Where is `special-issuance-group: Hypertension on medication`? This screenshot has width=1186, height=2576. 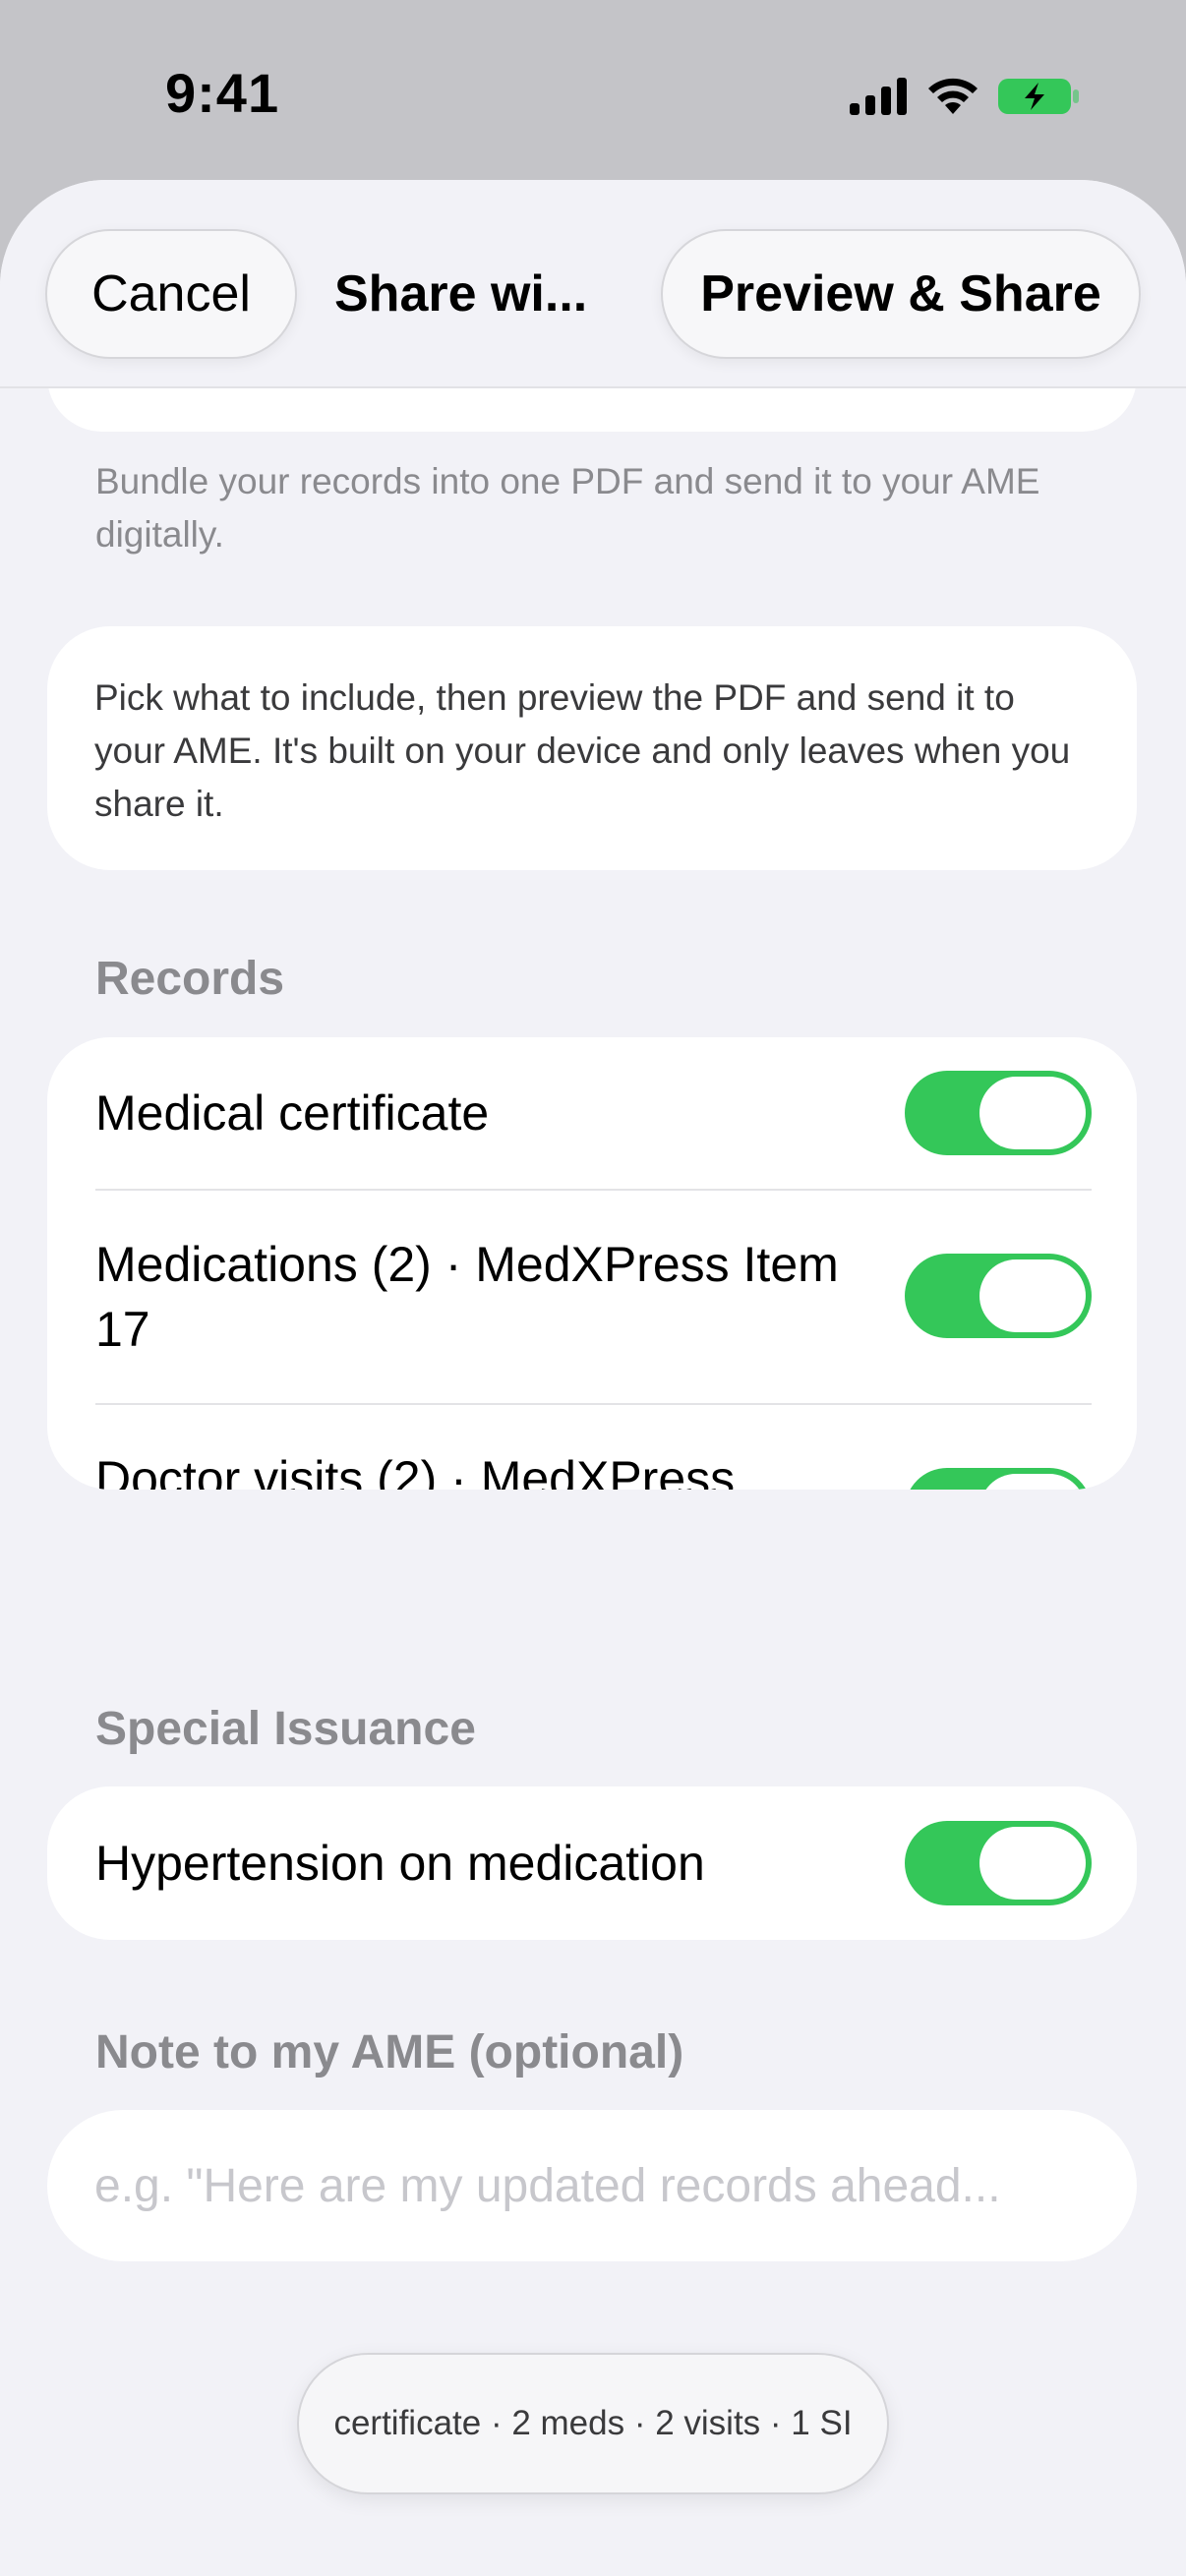
special-issuance-group: Hypertension on medication is located at coordinates (592, 1863).